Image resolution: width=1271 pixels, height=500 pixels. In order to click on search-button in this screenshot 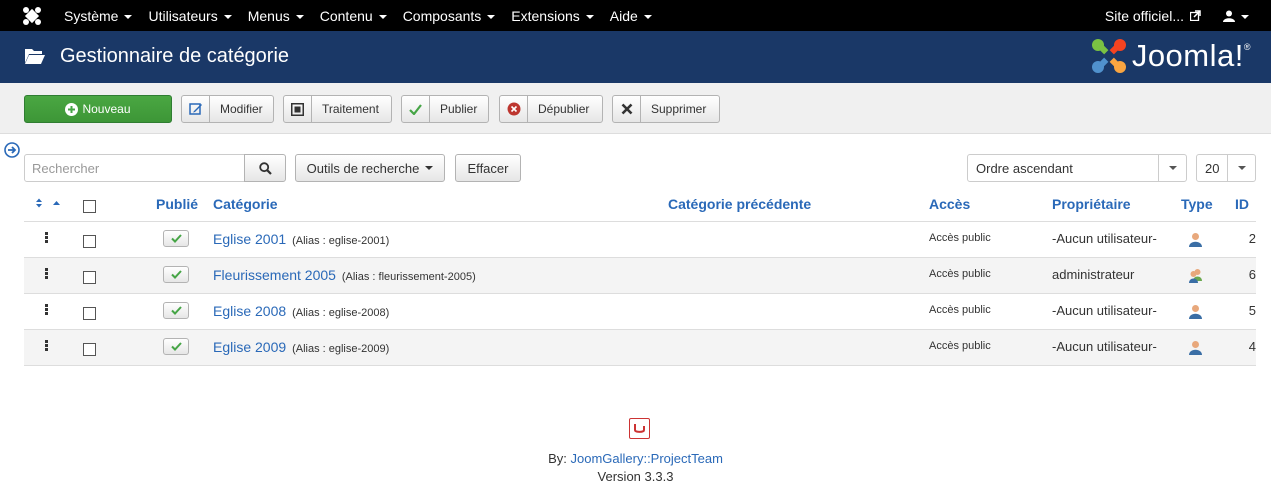, I will do `click(265, 168)`.